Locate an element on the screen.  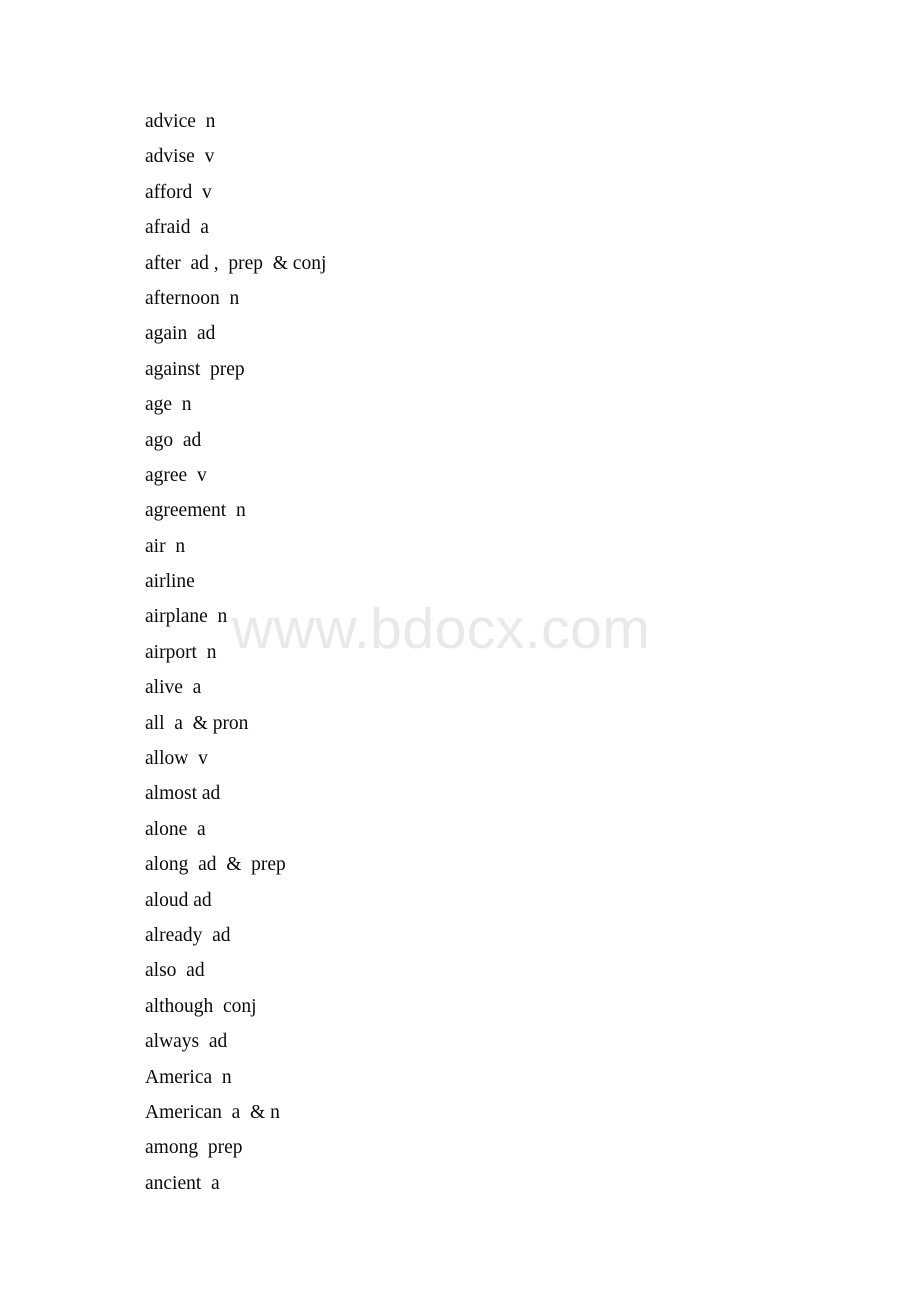
word-list-entry: although conj is located at coordinates (201, 1006).